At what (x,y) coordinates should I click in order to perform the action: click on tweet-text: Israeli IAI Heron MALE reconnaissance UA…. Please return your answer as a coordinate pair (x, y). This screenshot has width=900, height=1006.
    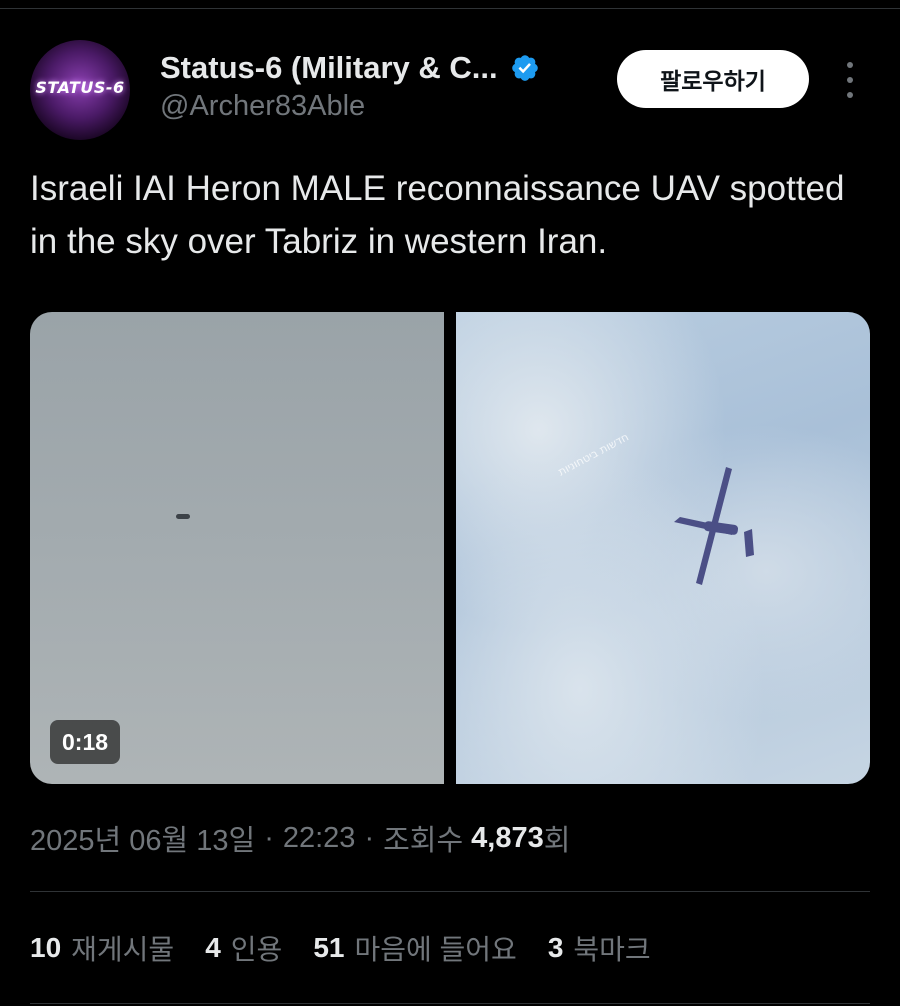
    Looking at the image, I should click on (437, 215).